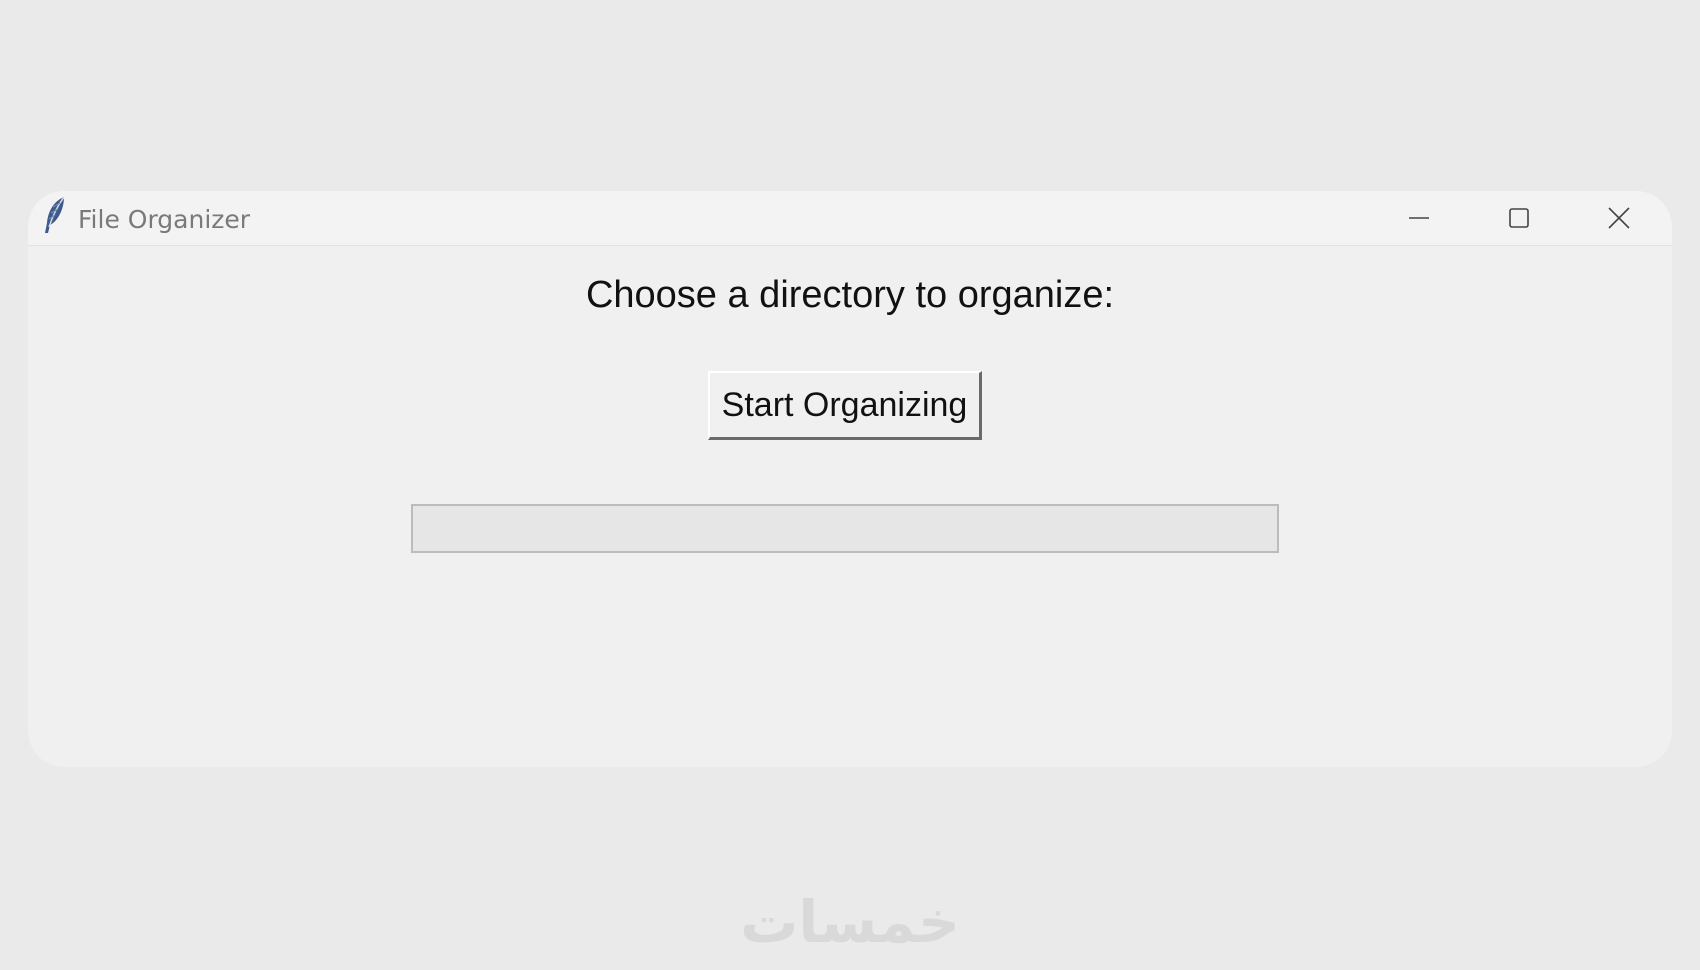 The image size is (1700, 970). I want to click on watermark-logo: خمسات, so click(850, 922).